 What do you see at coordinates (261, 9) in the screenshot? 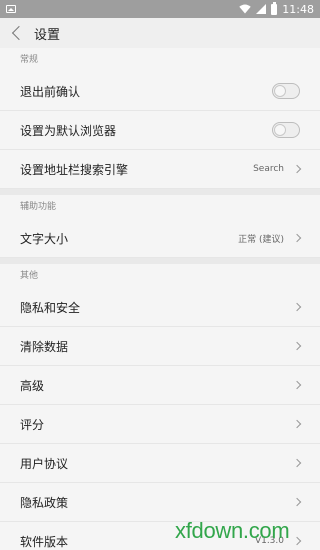
I see `signal-icon` at bounding box center [261, 9].